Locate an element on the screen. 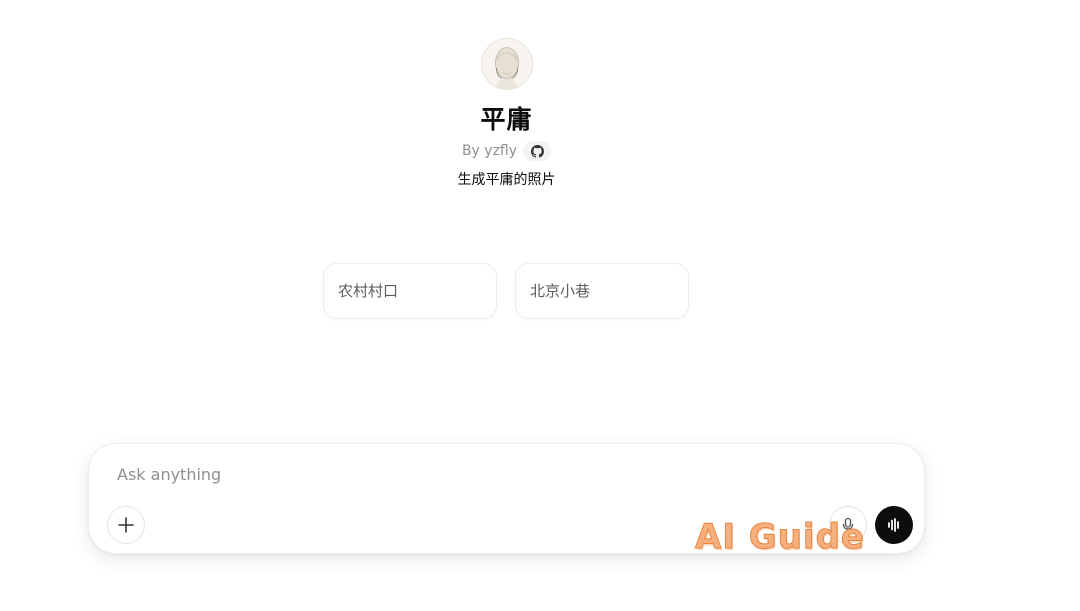 The width and height of the screenshot is (1080, 611). gpt-avatar is located at coordinates (506, 64).